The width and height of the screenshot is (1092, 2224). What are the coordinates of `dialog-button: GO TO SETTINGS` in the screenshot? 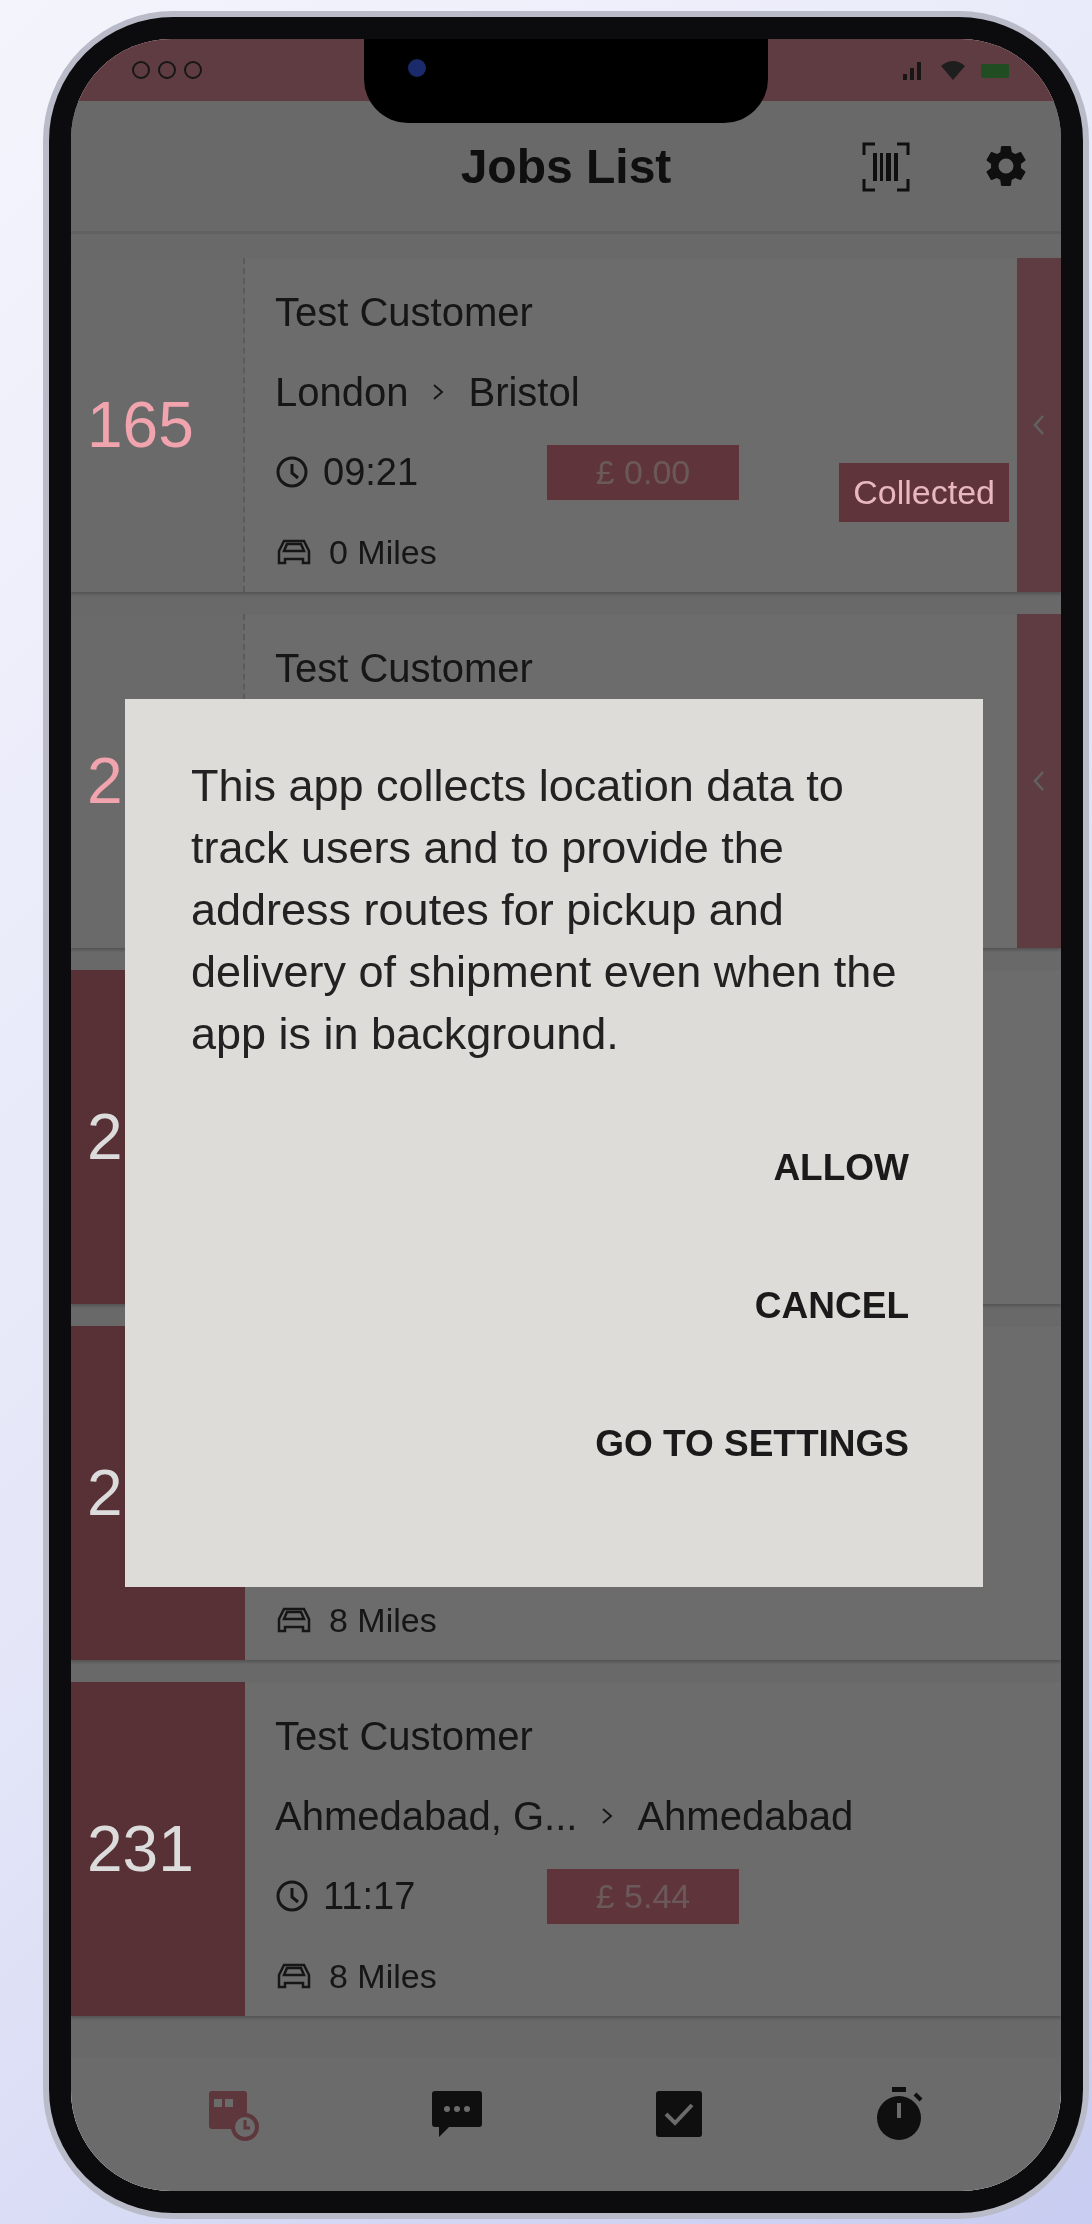 It's located at (752, 1444).